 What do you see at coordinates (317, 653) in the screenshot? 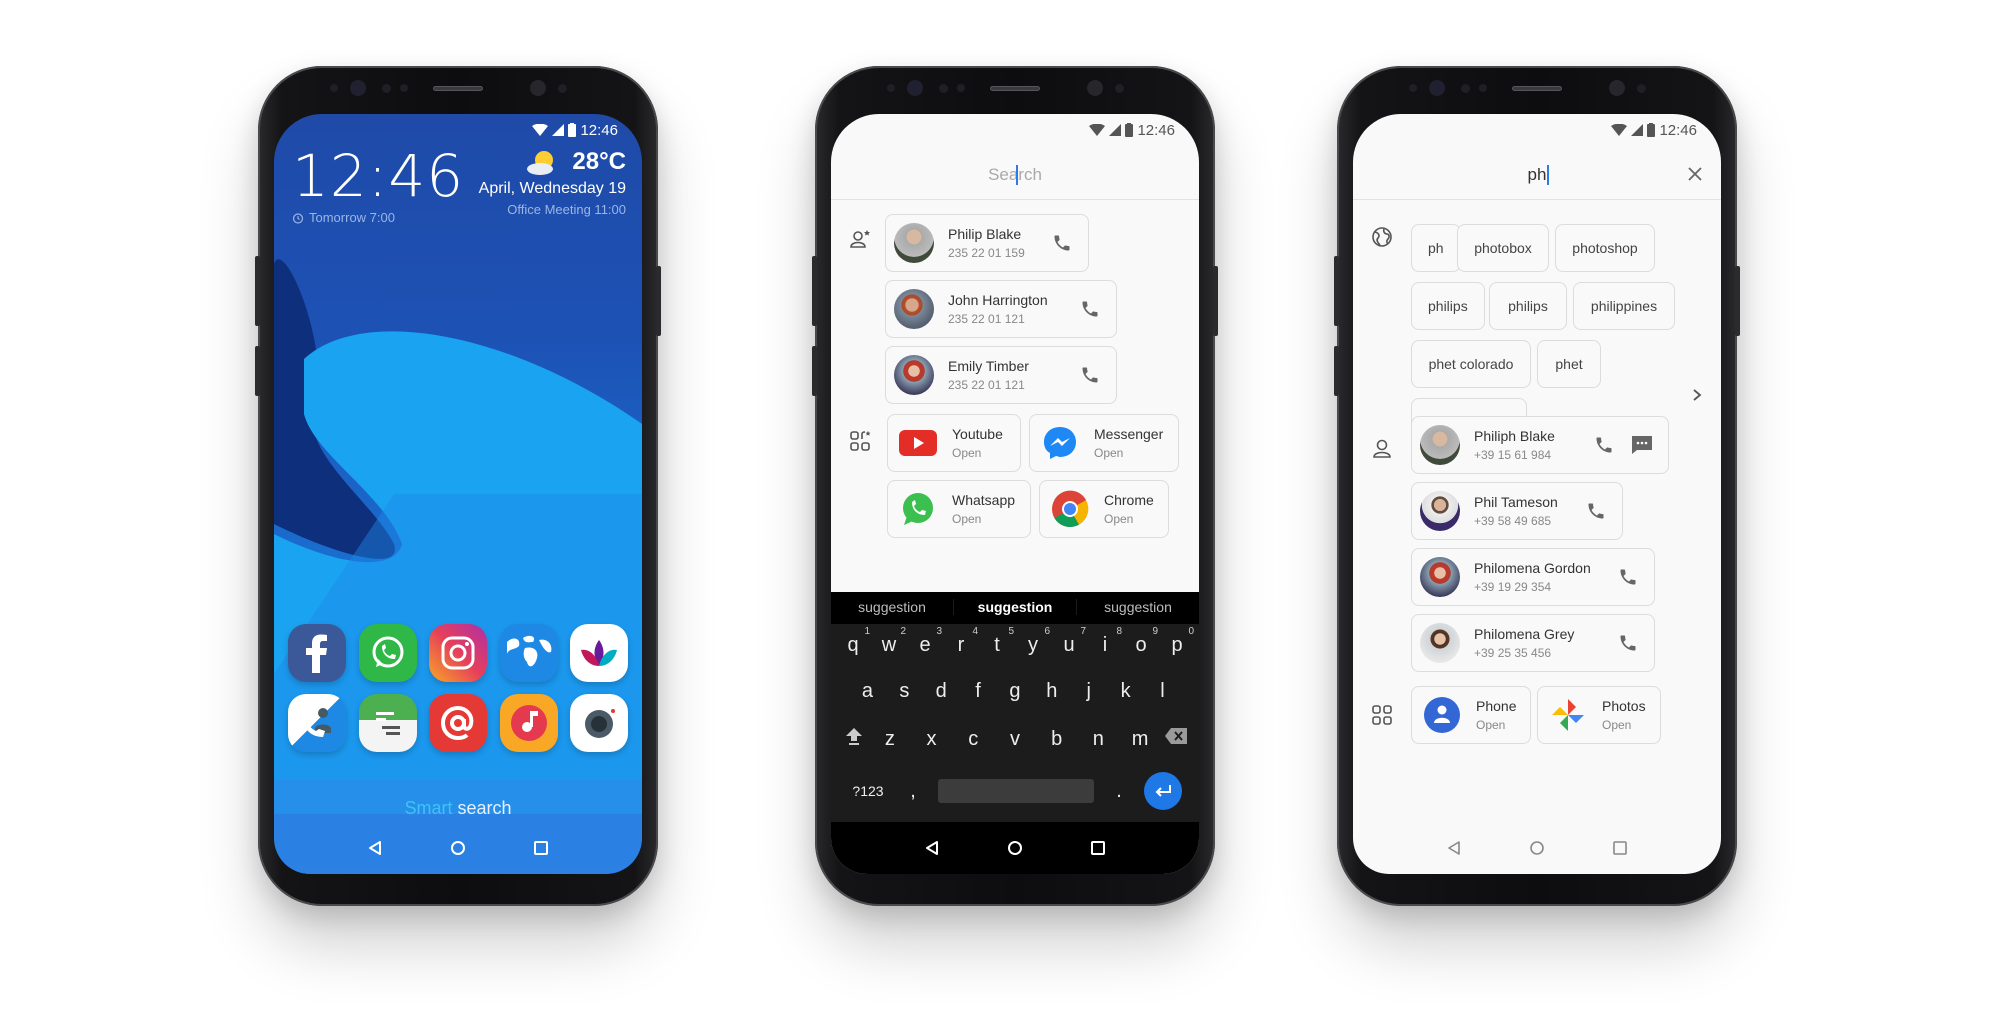
I see `app-facebook` at bounding box center [317, 653].